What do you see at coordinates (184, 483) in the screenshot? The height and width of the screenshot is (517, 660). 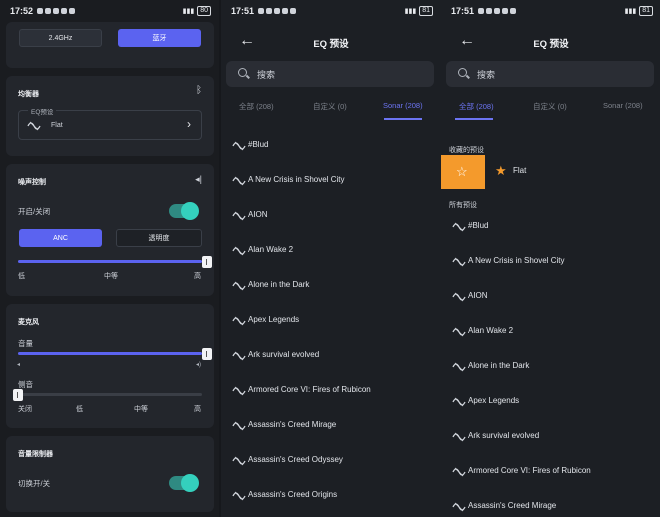 I see `limiter-toggle` at bounding box center [184, 483].